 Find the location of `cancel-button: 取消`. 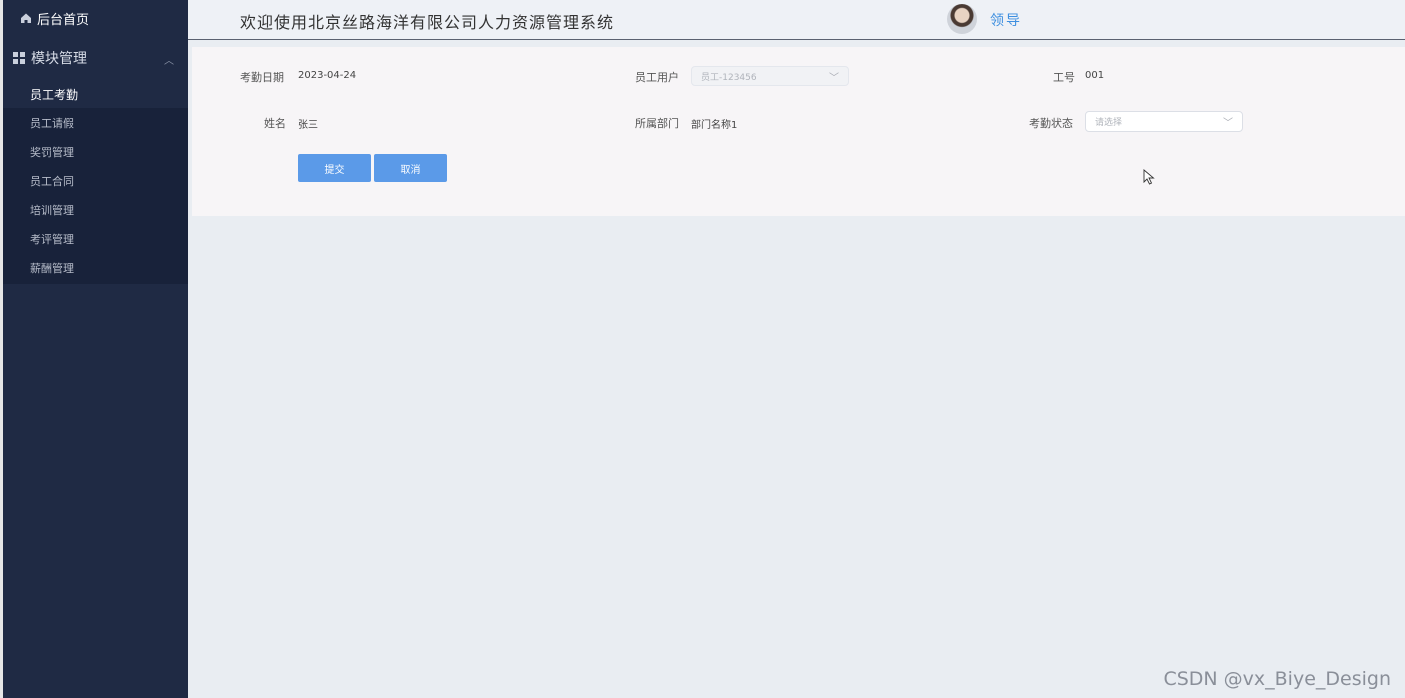

cancel-button: 取消 is located at coordinates (410, 168).